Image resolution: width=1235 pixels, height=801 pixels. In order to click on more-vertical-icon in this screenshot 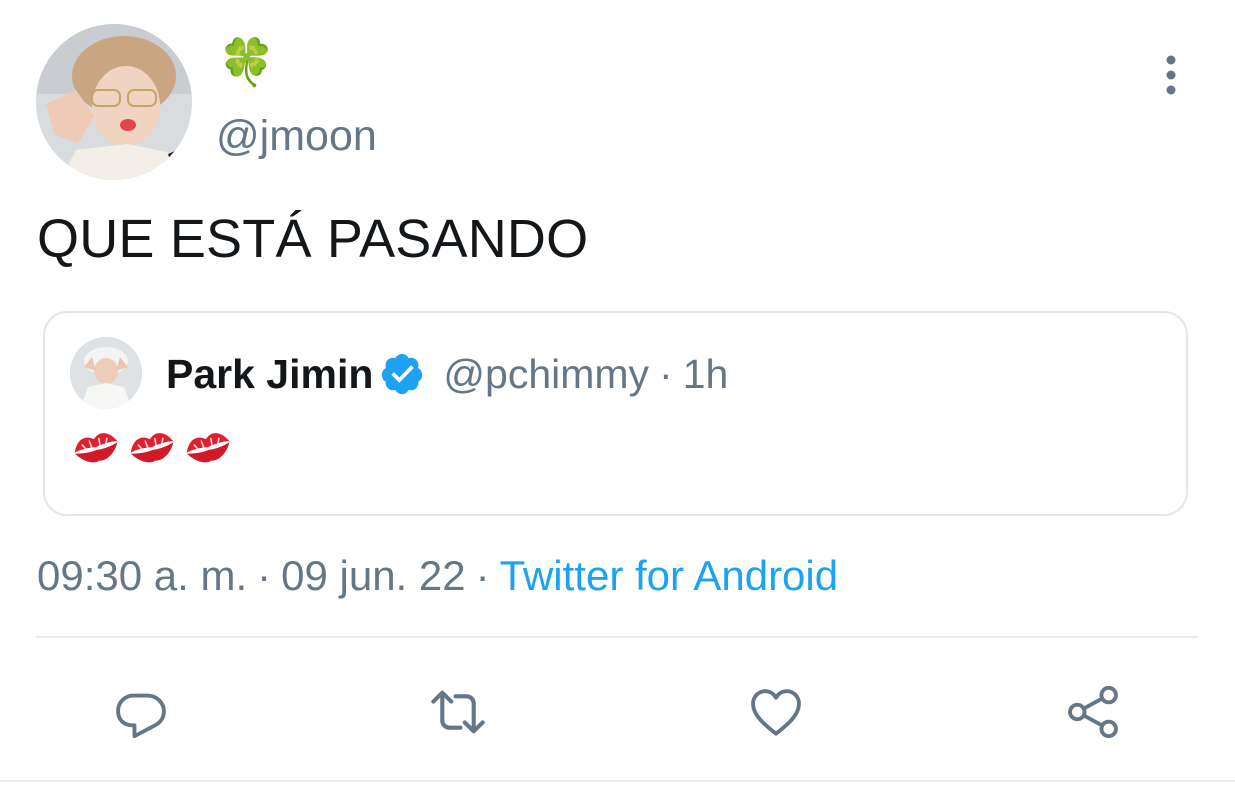, I will do `click(1171, 75)`.